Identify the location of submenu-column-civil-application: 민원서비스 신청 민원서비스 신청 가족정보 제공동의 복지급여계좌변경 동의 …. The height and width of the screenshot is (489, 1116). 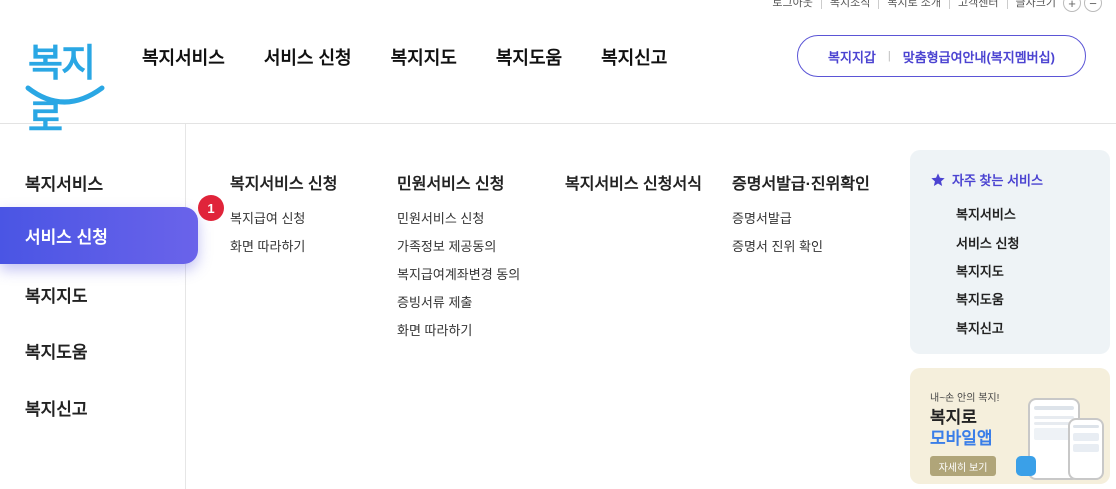
(458, 254).